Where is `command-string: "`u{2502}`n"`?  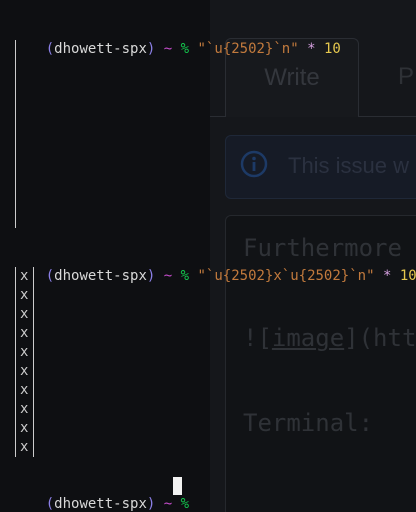
command-string: "`u{2502}`n" is located at coordinates (248, 49).